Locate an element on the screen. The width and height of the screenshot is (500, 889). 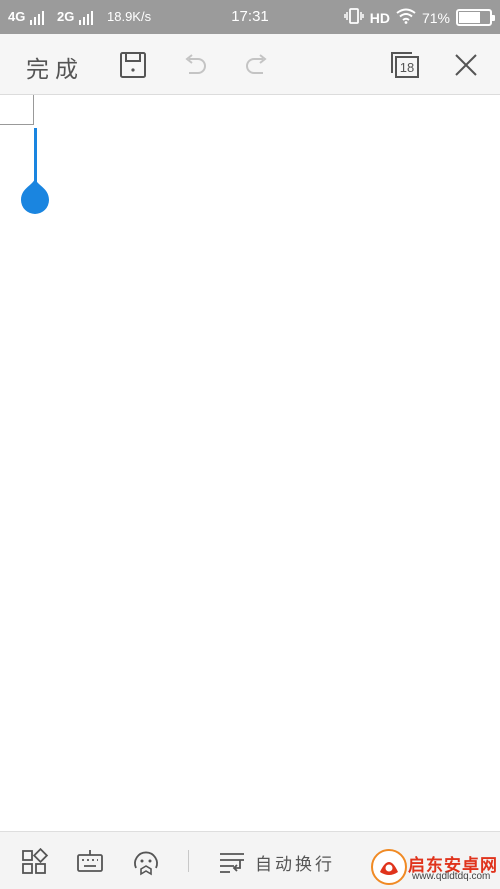
undo-icon is located at coordinates (195, 65).